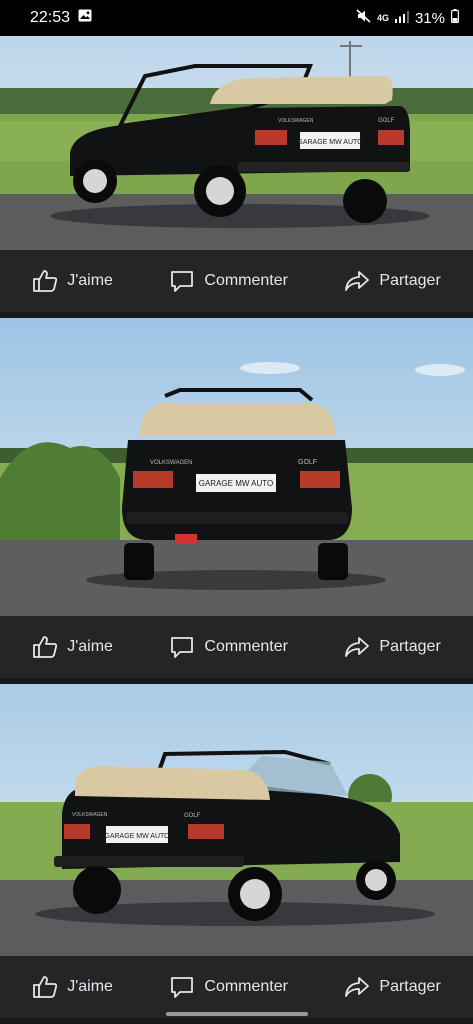  What do you see at coordinates (236, 18) in the screenshot?
I see `status-bar: 22:53 4G 31%` at bounding box center [236, 18].